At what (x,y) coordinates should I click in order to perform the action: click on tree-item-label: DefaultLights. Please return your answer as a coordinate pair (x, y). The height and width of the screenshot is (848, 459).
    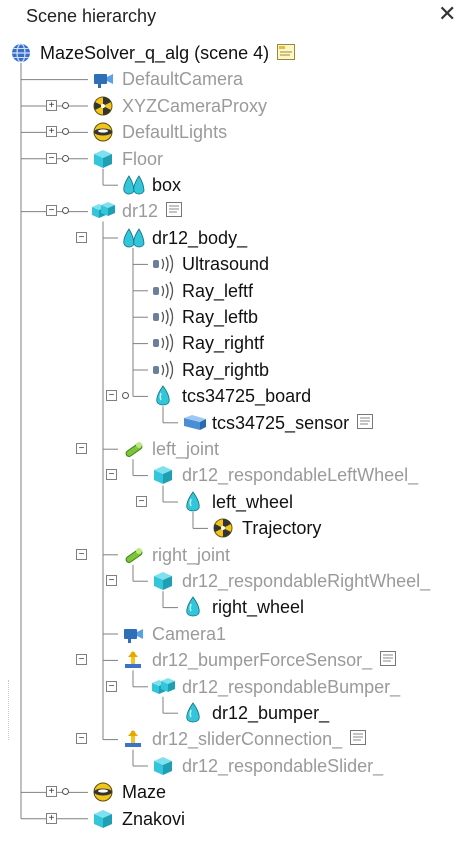
    Looking at the image, I should click on (174, 132).